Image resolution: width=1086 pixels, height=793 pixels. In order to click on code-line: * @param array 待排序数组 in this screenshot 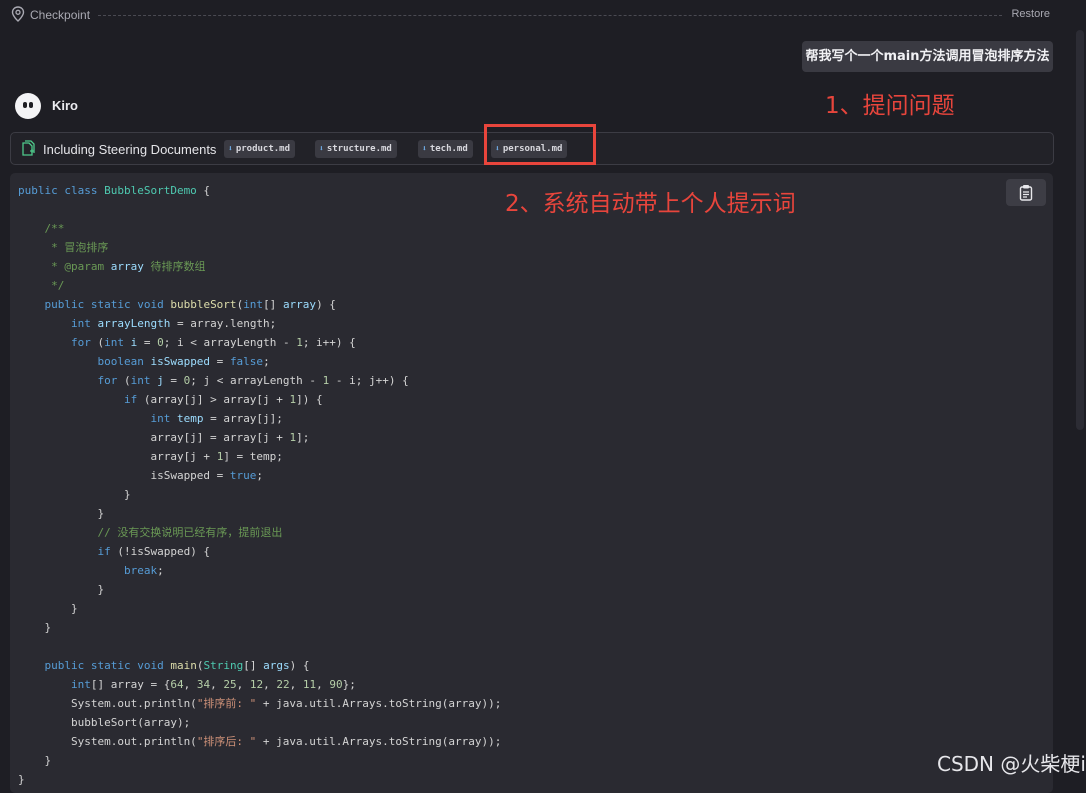, I will do `click(259, 266)`.